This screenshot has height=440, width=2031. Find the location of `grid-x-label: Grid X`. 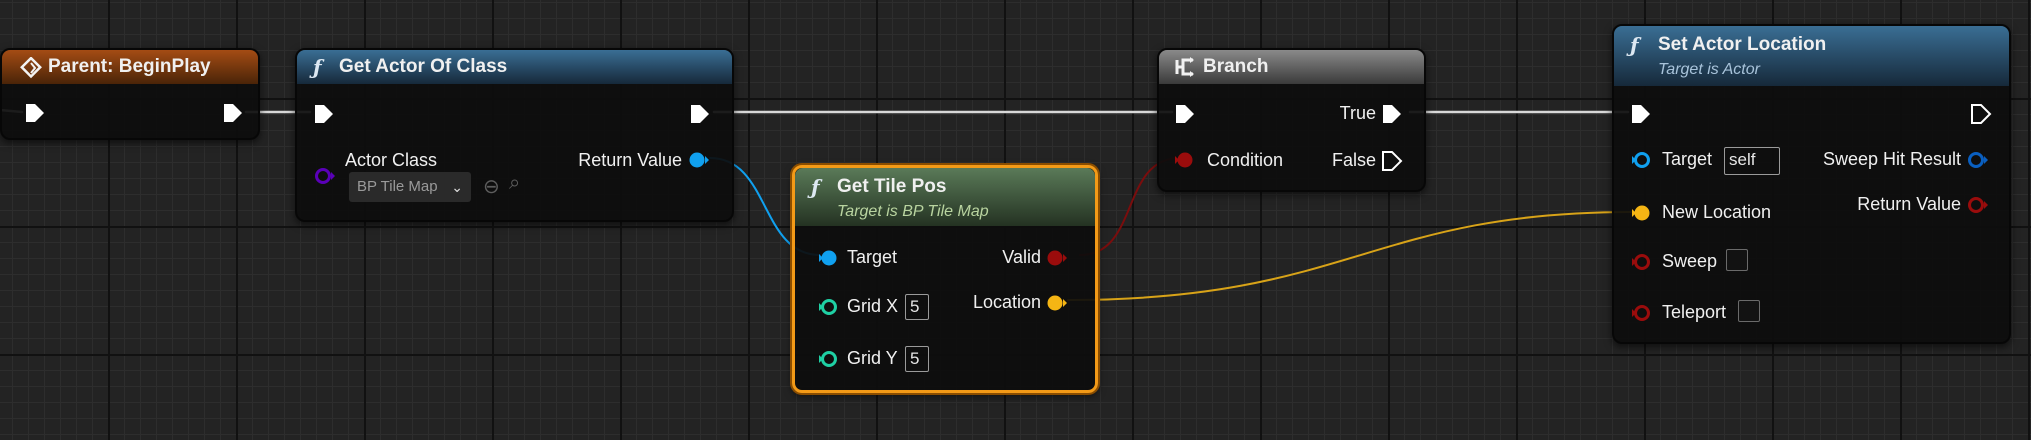

grid-x-label: Grid X is located at coordinates (873, 306).